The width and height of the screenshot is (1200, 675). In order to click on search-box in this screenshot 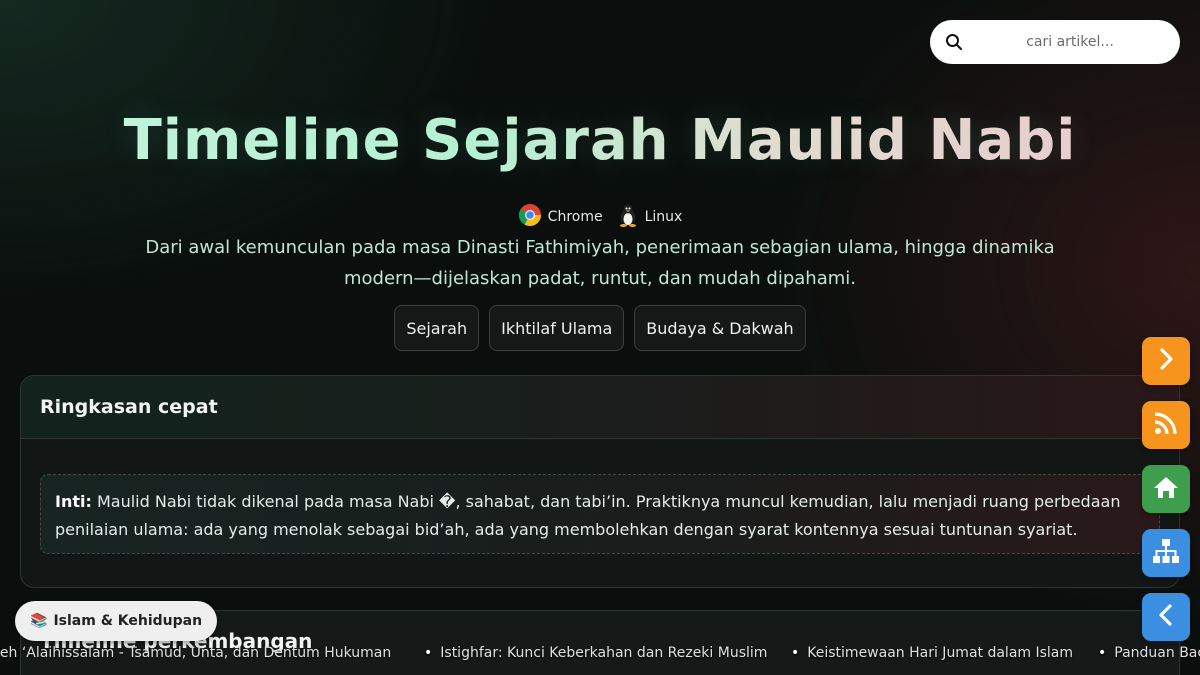, I will do `click(1055, 42)`.